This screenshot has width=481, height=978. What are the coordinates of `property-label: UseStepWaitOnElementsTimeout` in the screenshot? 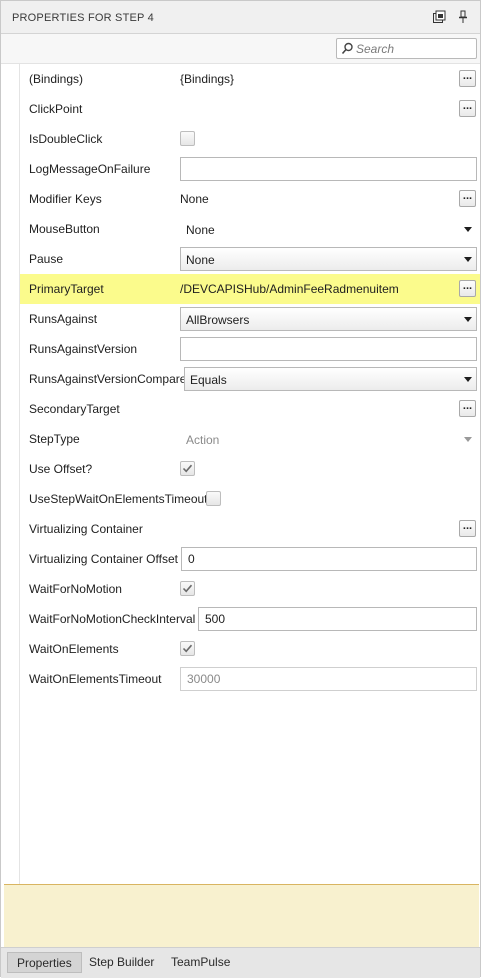 It's located at (118, 499).